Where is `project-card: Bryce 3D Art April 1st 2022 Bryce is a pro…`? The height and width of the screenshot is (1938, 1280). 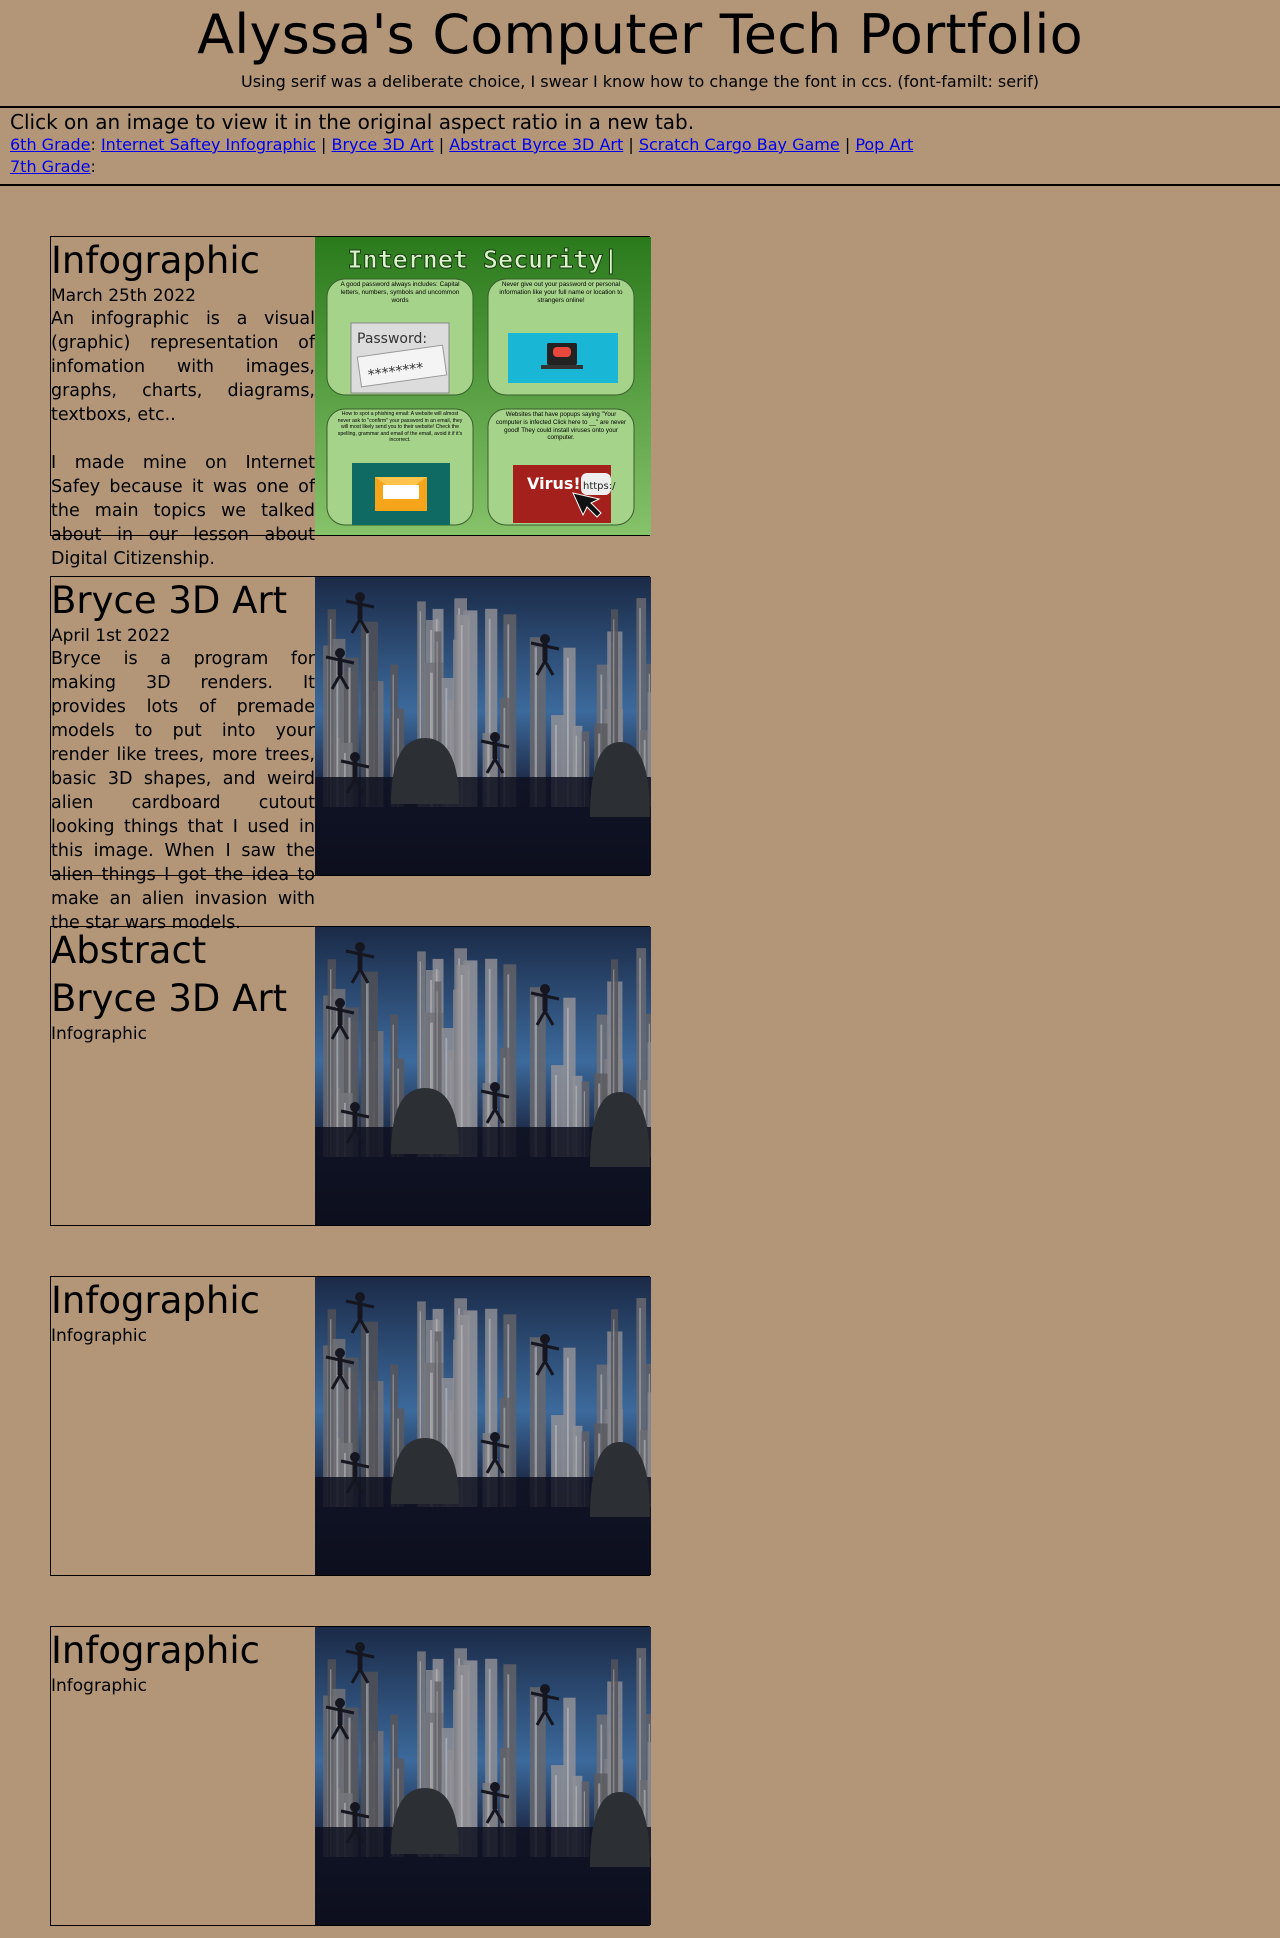 project-card: Bryce 3D Art April 1st 2022 Bryce is a pro… is located at coordinates (350, 754).